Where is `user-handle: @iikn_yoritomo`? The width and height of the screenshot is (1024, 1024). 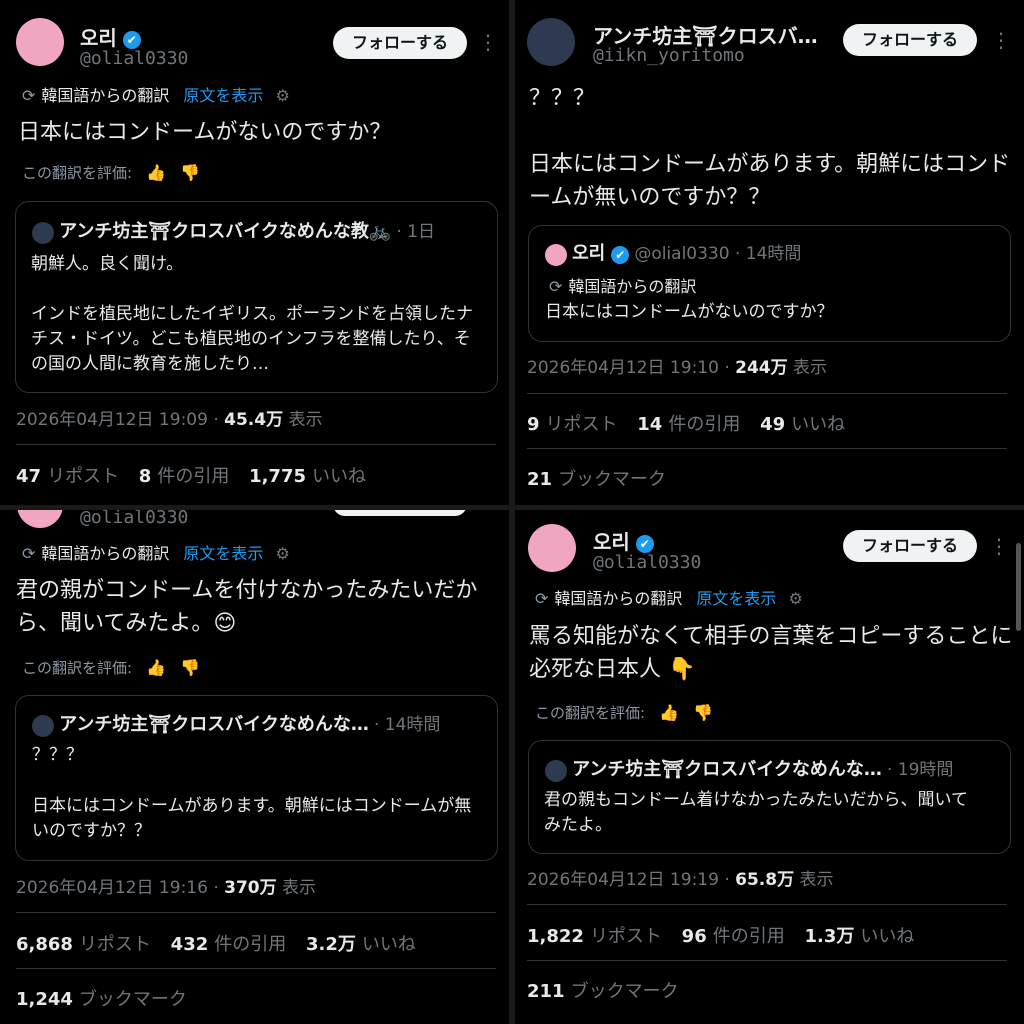
user-handle: @iikn_yoritomo is located at coordinates (669, 55).